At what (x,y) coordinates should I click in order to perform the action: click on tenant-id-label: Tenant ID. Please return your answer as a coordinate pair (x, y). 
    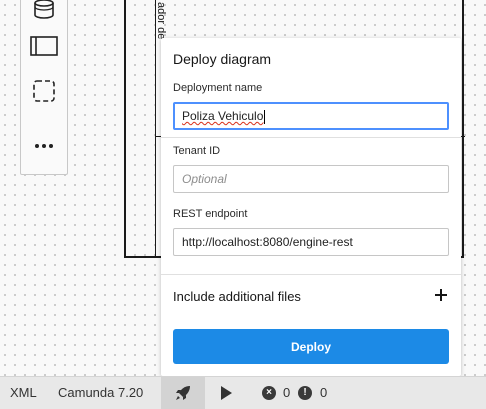
    Looking at the image, I should click on (197, 151).